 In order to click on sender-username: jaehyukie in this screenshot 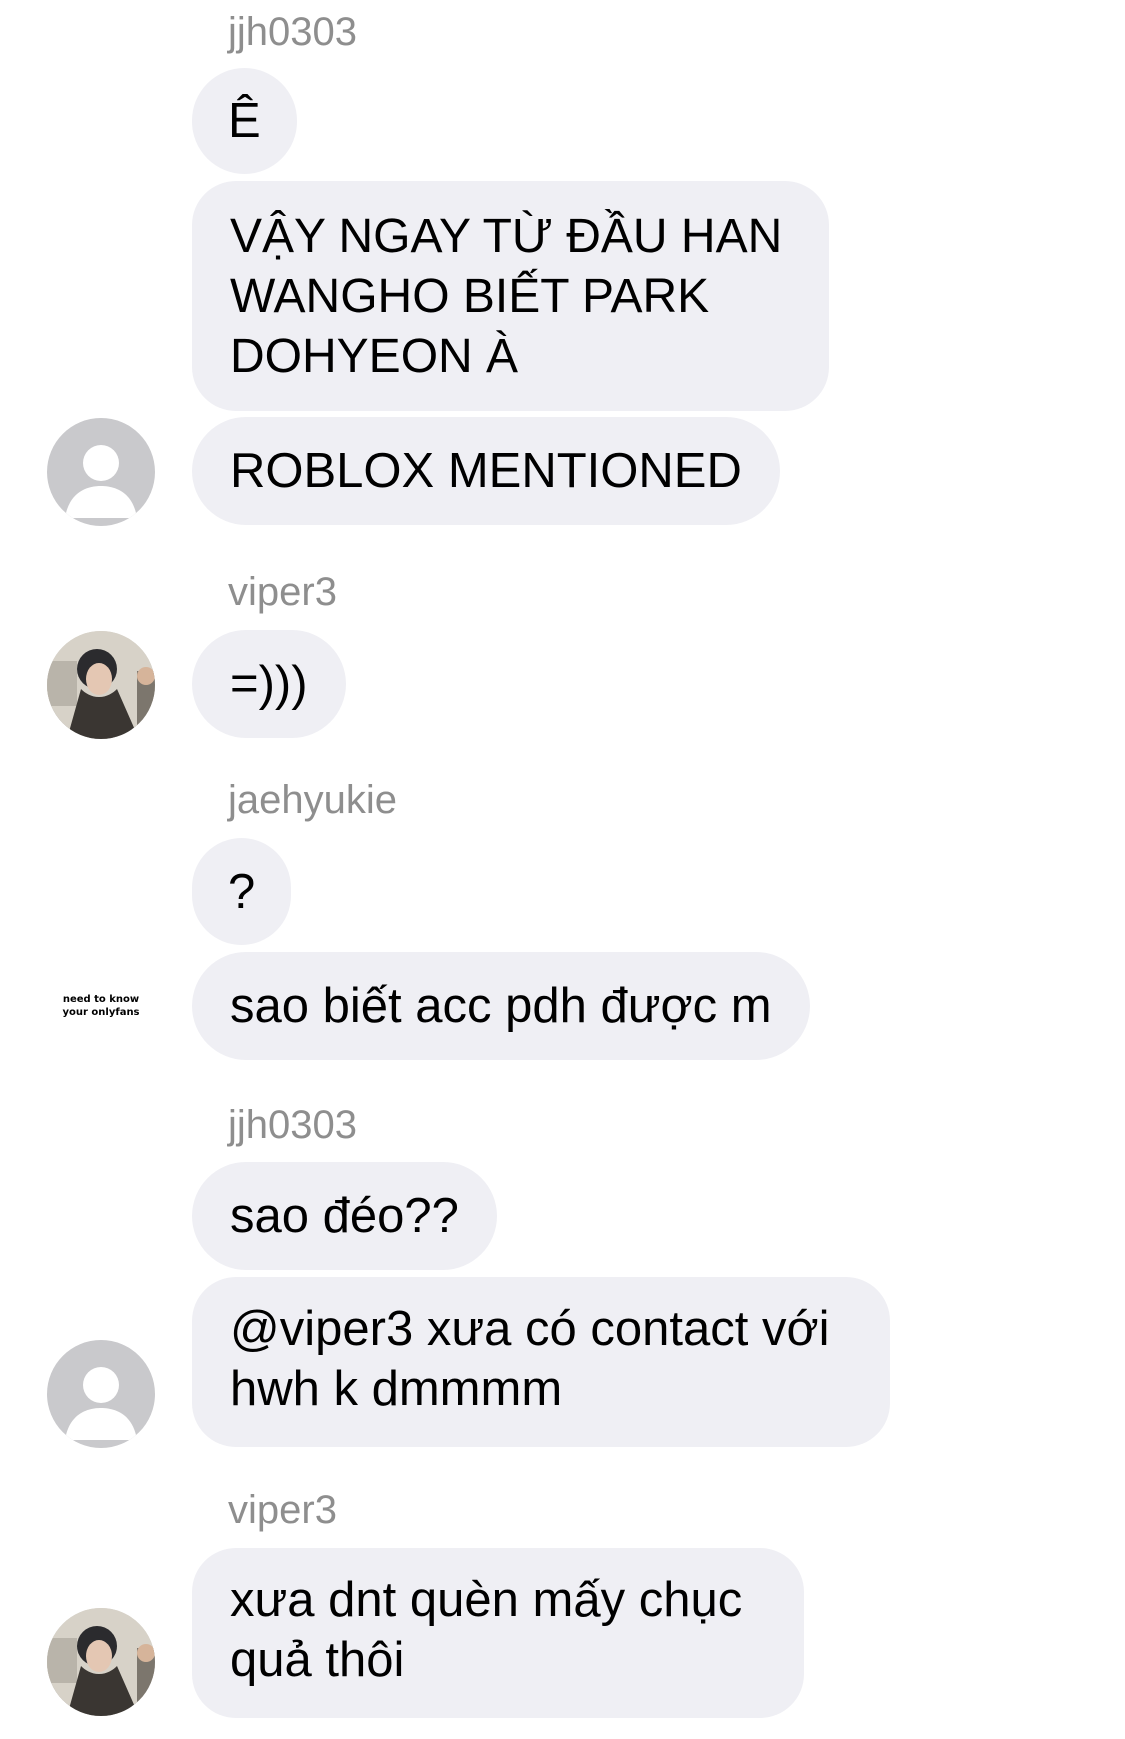, I will do `click(312, 800)`.